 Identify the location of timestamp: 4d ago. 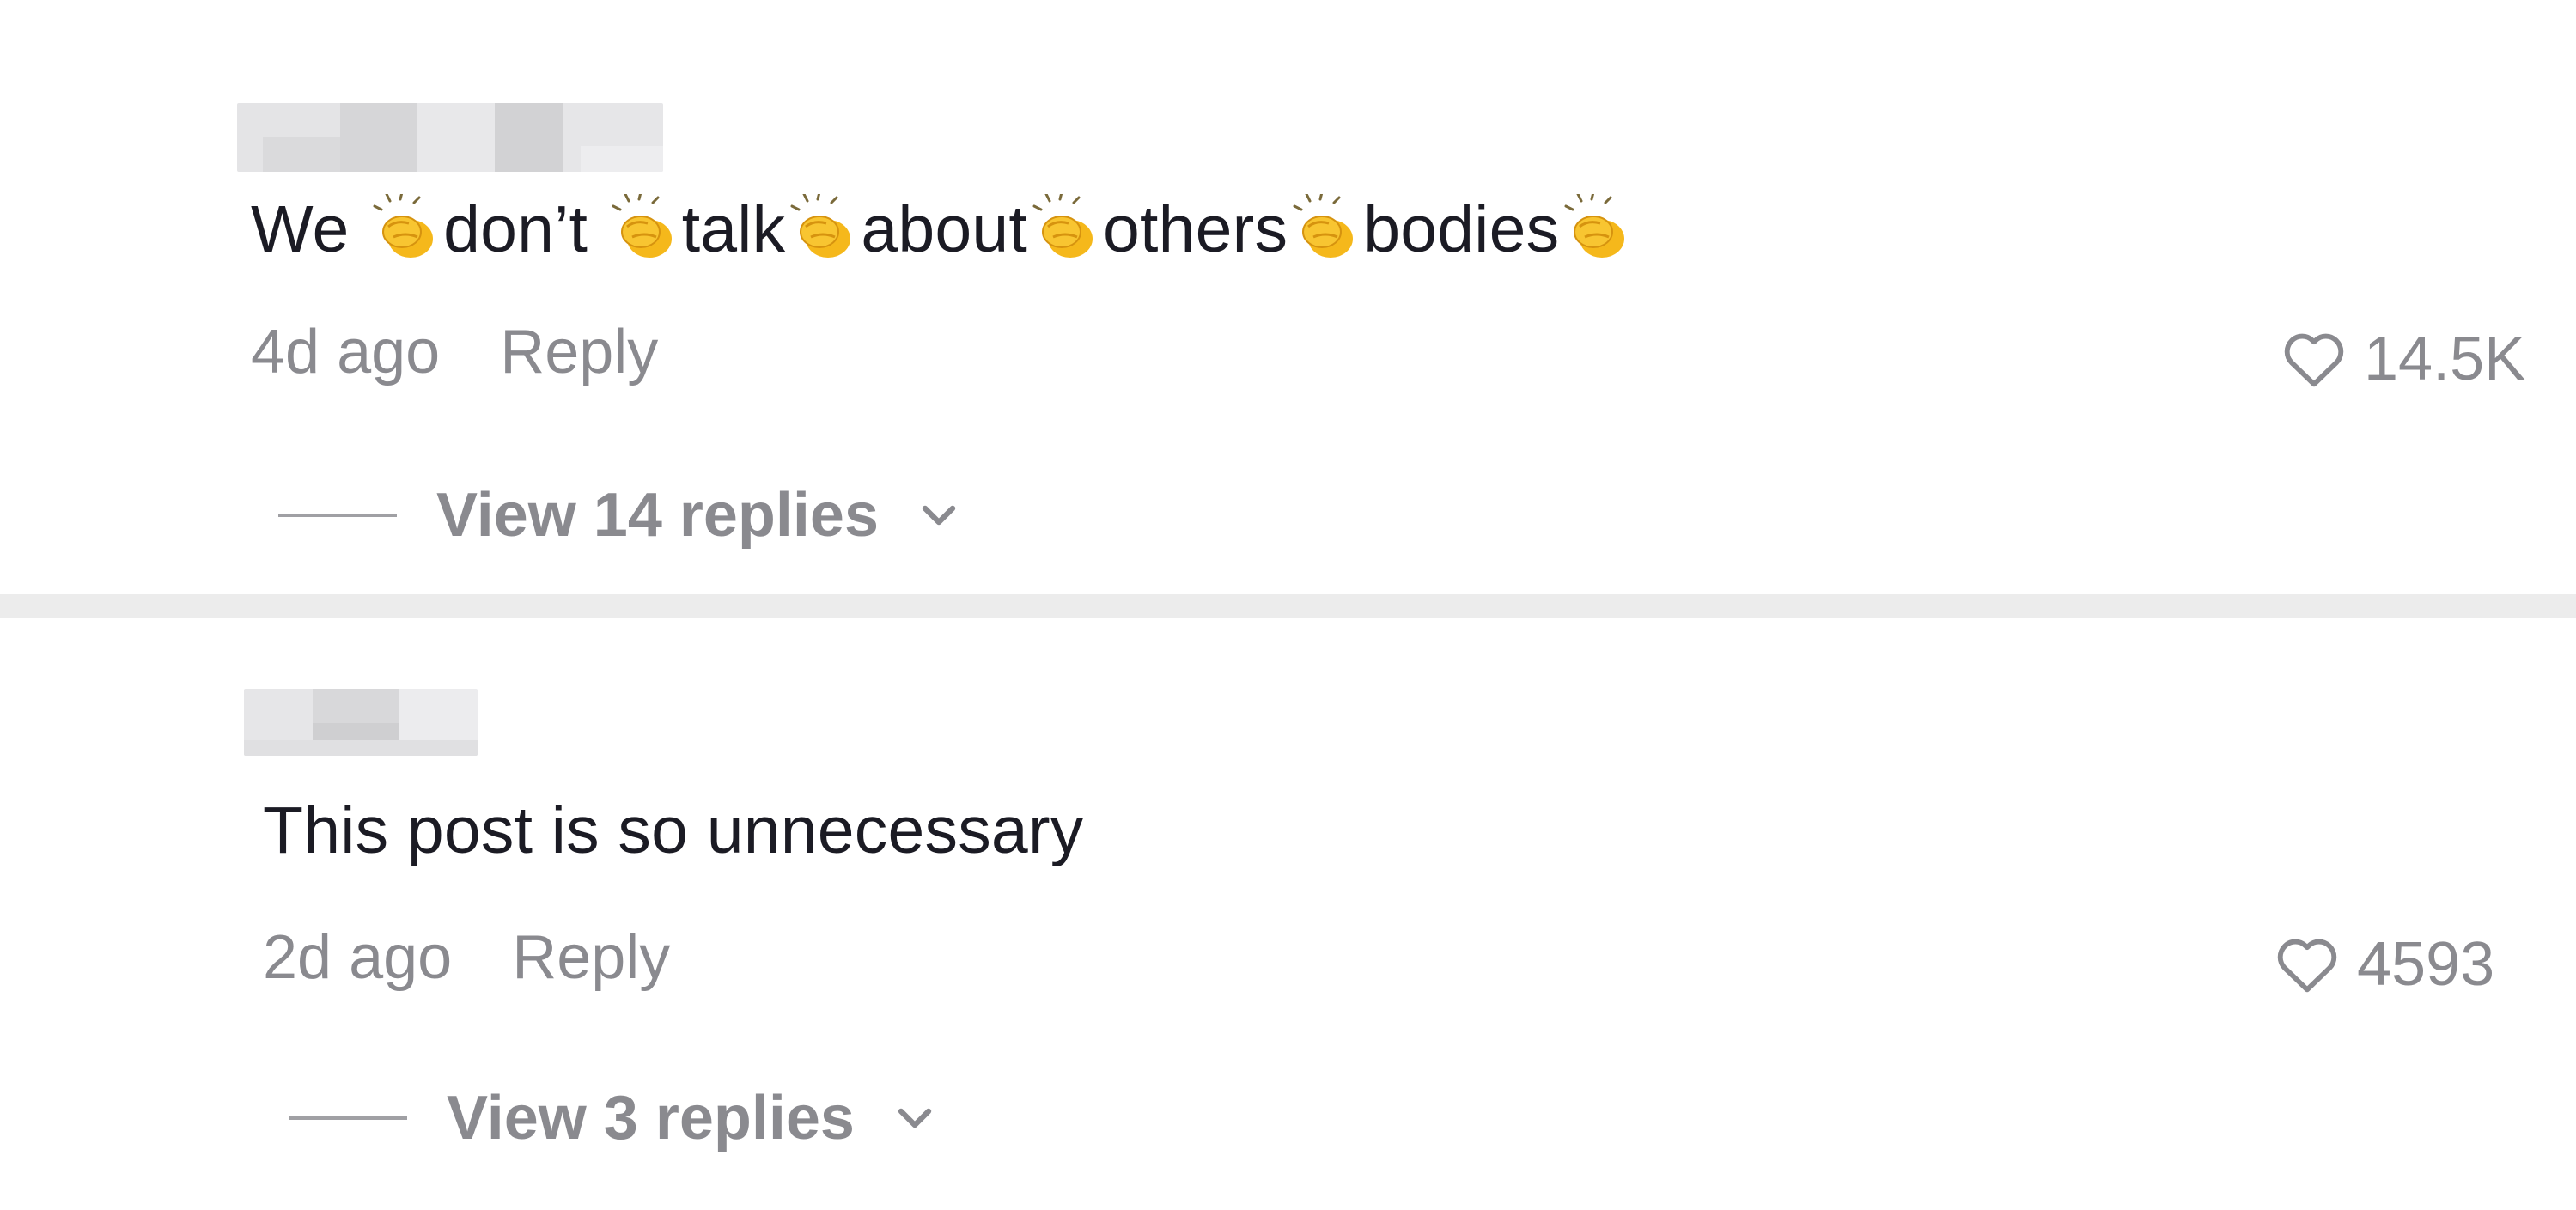
(346, 352).